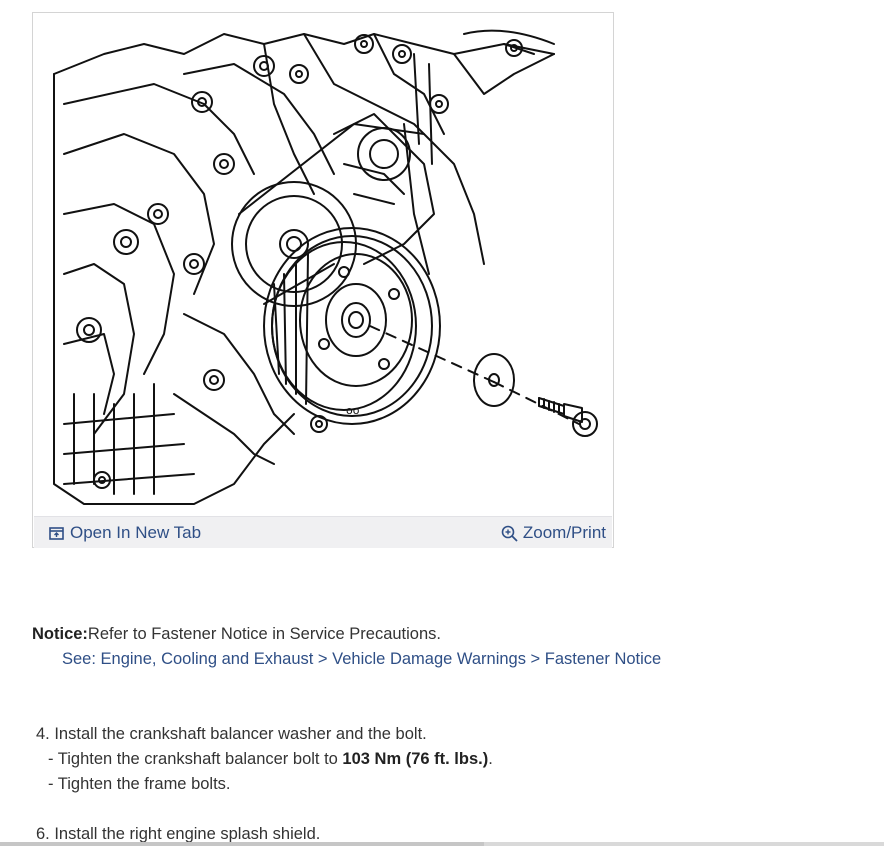 This screenshot has height=846, width=884. Describe the element at coordinates (242, 844) in the screenshot. I see `scrollbar-thumb` at that location.